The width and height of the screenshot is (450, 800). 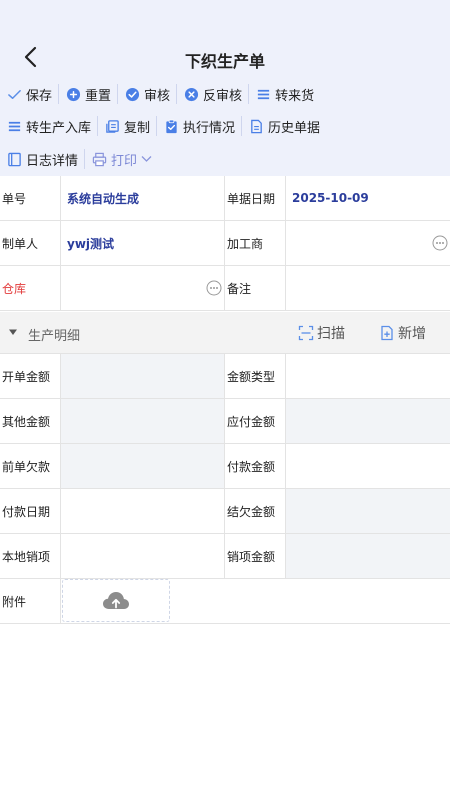 What do you see at coordinates (30, 243) in the screenshot?
I see `field-label: 制单人` at bounding box center [30, 243].